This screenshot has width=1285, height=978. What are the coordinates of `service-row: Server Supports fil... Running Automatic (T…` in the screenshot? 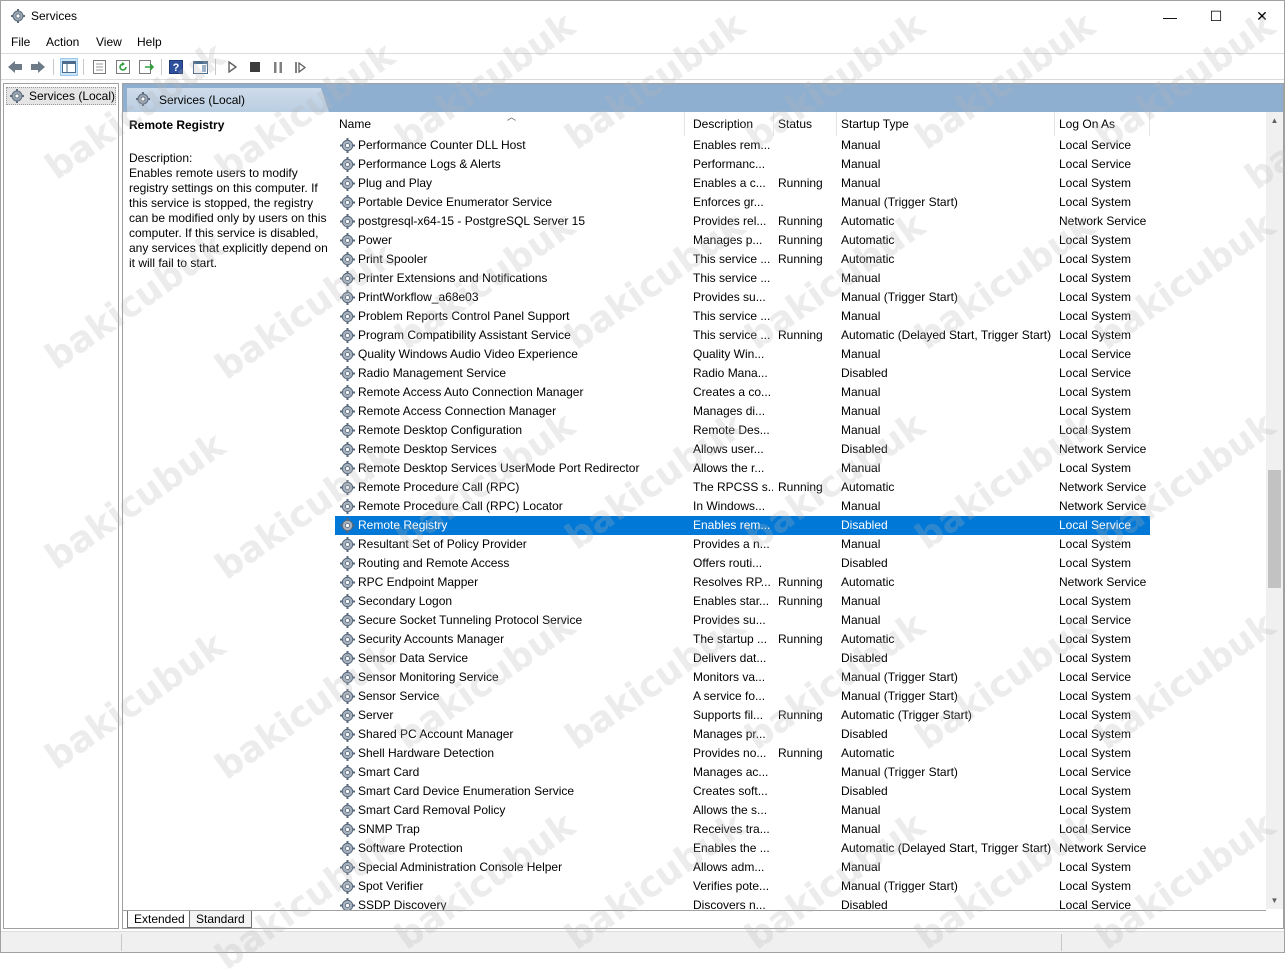 It's located at (742, 715).